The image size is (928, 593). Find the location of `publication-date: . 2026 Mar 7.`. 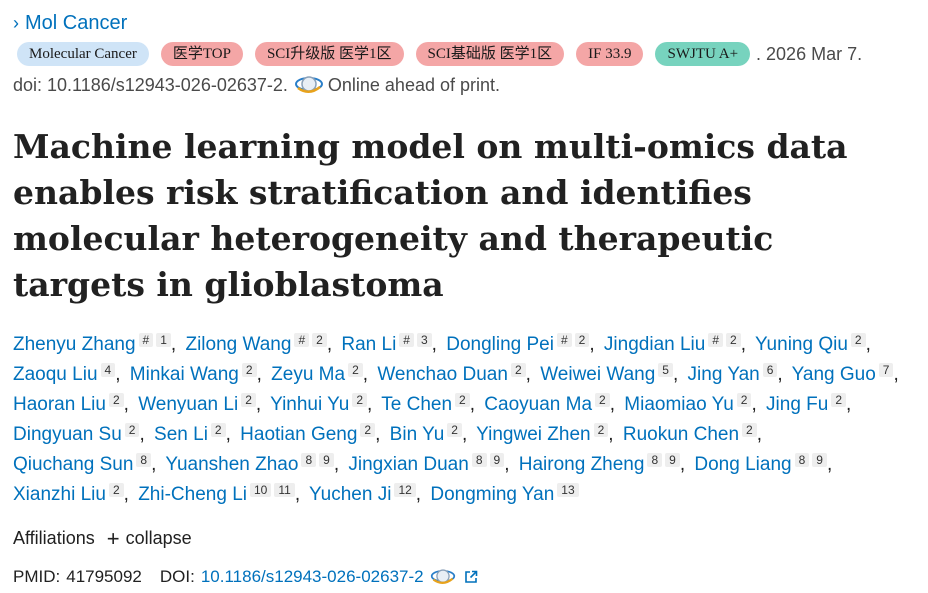

publication-date: . 2026 Mar 7. is located at coordinates (809, 53).